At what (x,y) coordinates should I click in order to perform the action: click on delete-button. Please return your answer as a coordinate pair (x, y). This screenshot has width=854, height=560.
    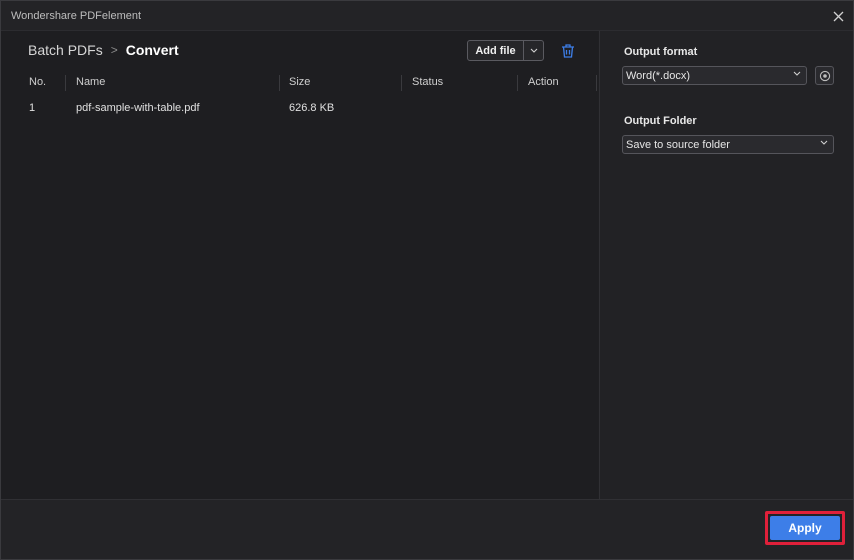
    Looking at the image, I should click on (568, 51).